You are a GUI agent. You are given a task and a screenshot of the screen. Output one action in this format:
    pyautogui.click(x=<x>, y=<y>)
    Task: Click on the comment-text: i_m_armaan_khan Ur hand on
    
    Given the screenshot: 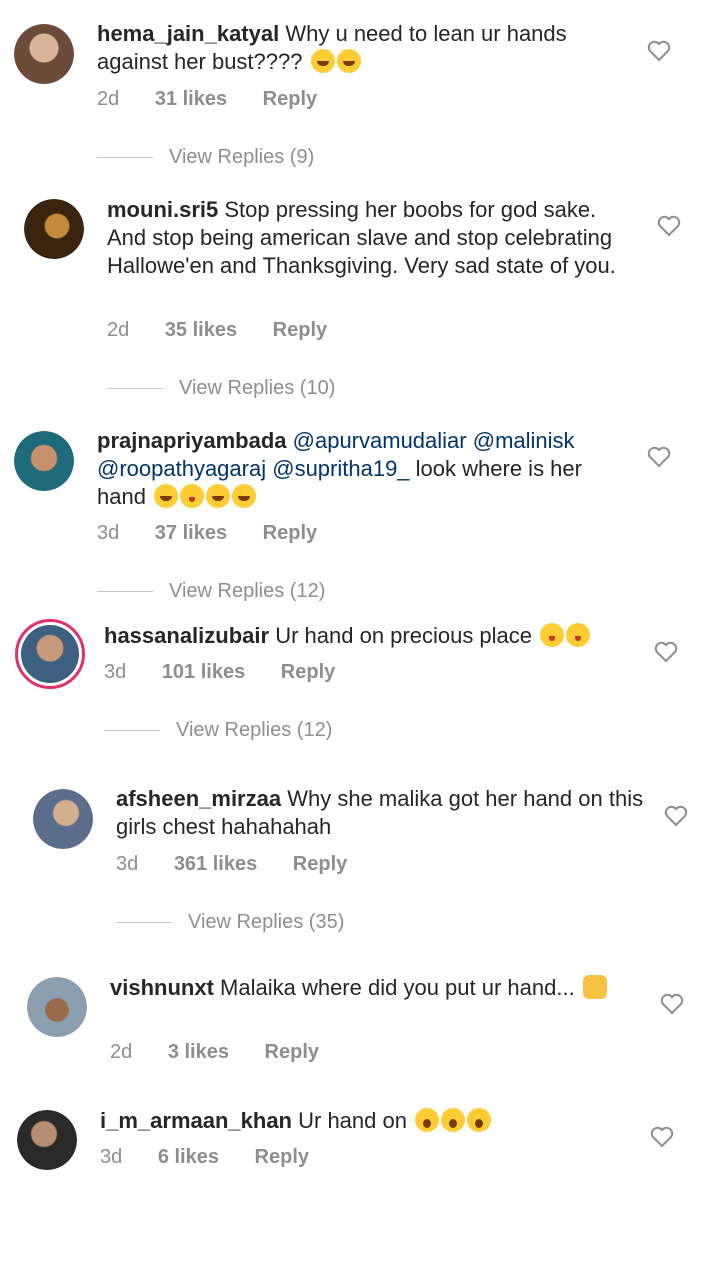 What is the action you would take?
    pyautogui.click(x=365, y=1121)
    